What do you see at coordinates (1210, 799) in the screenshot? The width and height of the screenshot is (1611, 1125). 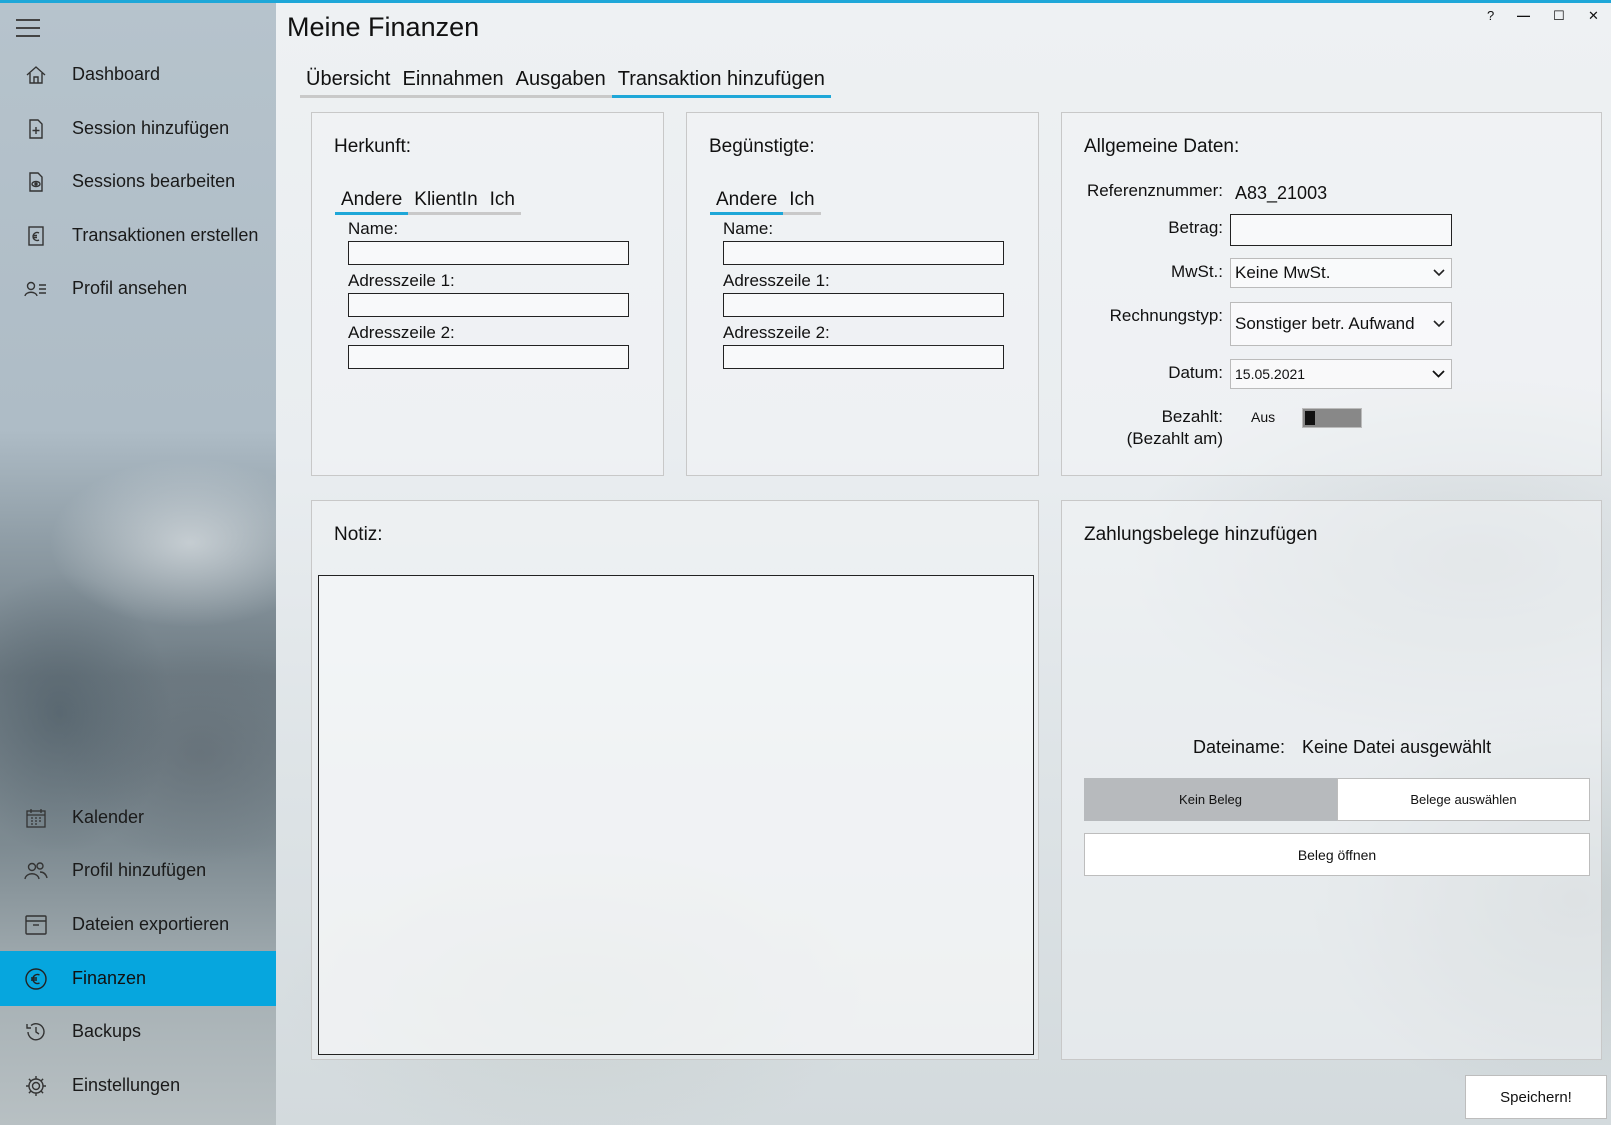 I see `kein-beleg-button: Kein Beleg` at bounding box center [1210, 799].